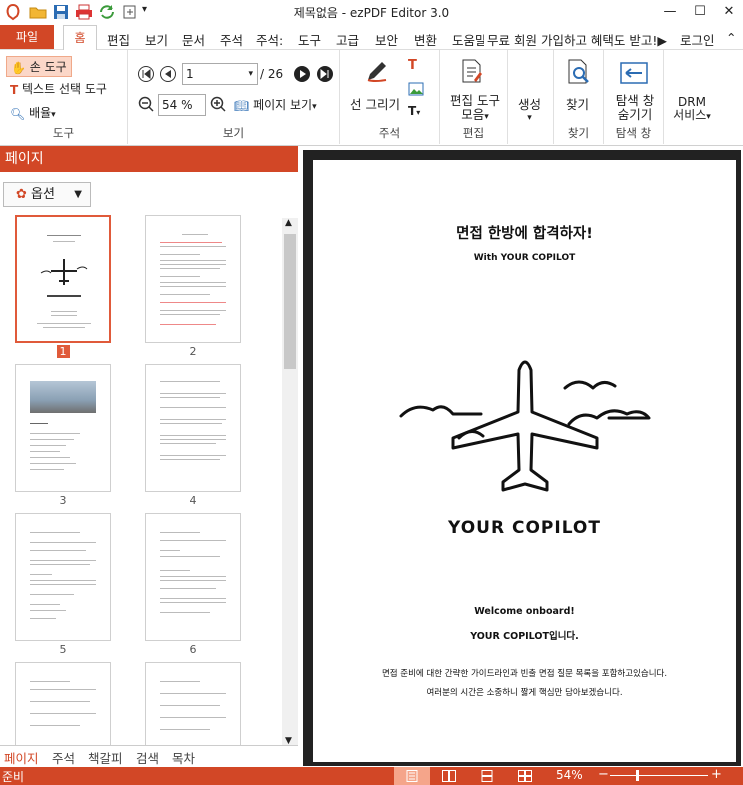 This screenshot has height=785, width=743. Describe the element at coordinates (63, 500) in the screenshot. I see `page-thumbnail-label: 3` at that location.